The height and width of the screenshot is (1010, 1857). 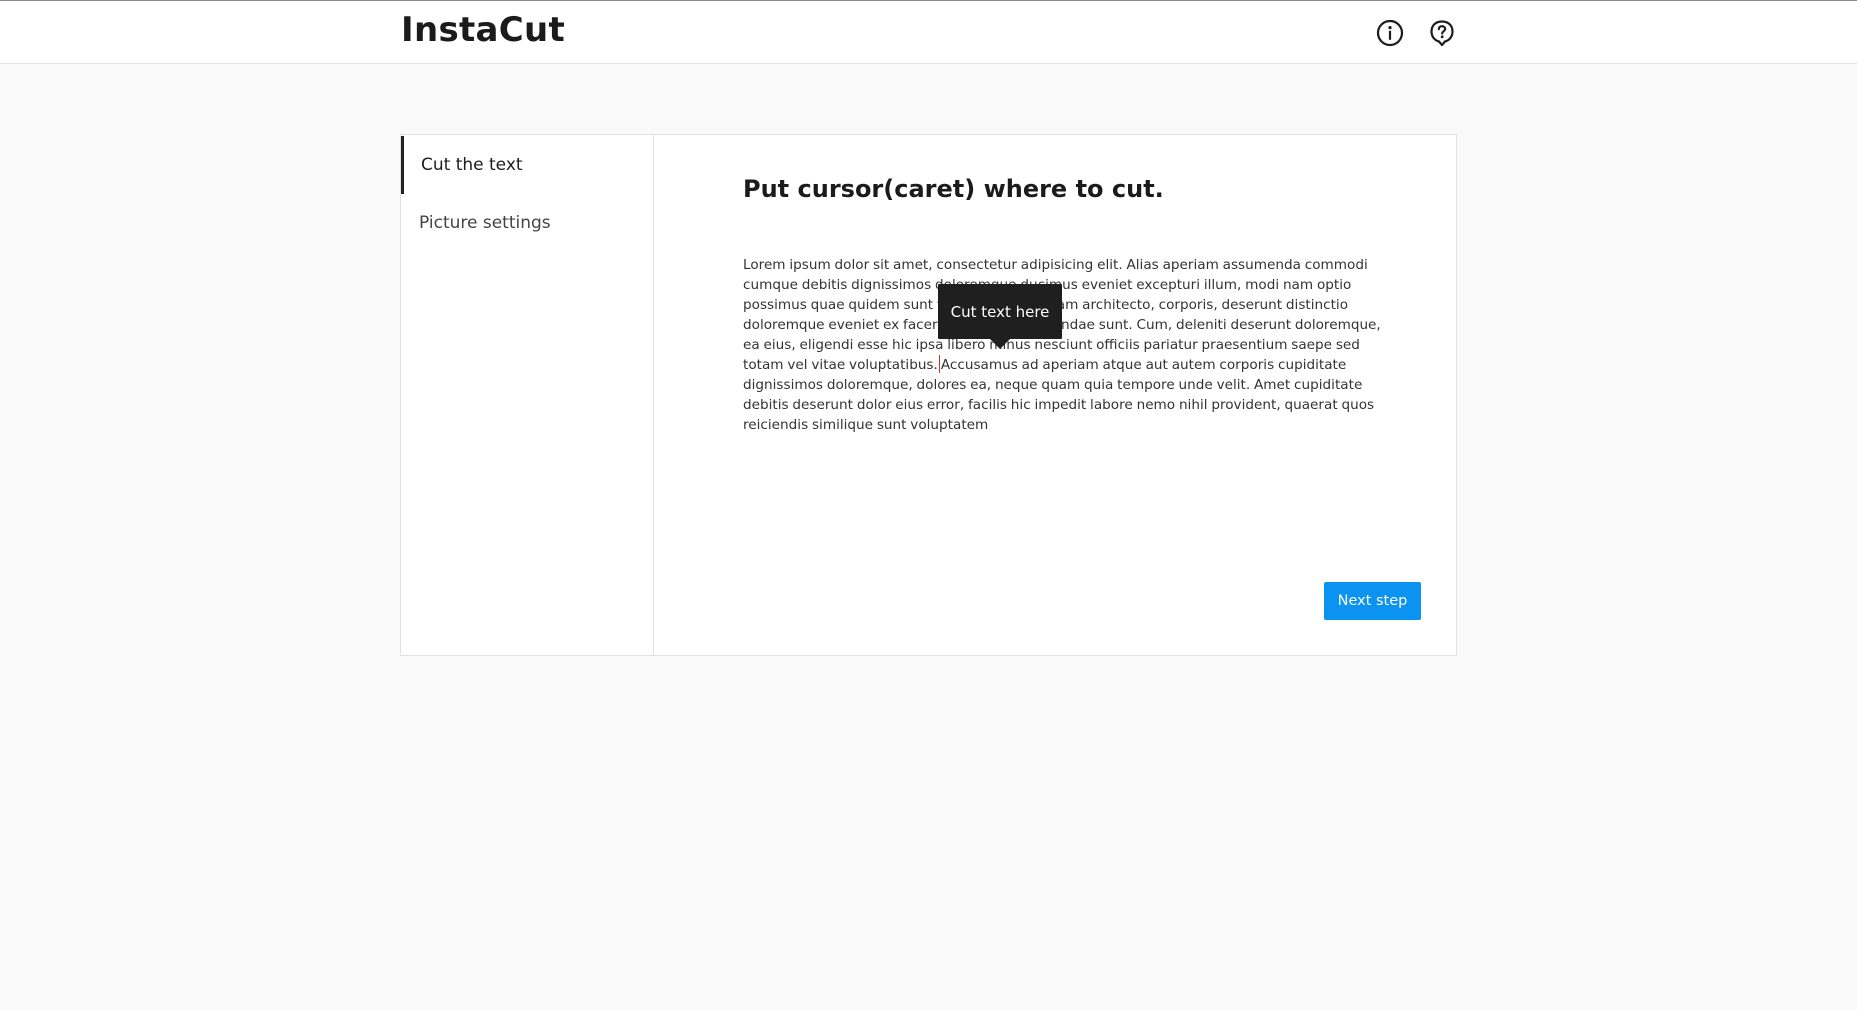 What do you see at coordinates (527, 165) in the screenshot?
I see `sidebar-item-cut-text: Cut the text` at bounding box center [527, 165].